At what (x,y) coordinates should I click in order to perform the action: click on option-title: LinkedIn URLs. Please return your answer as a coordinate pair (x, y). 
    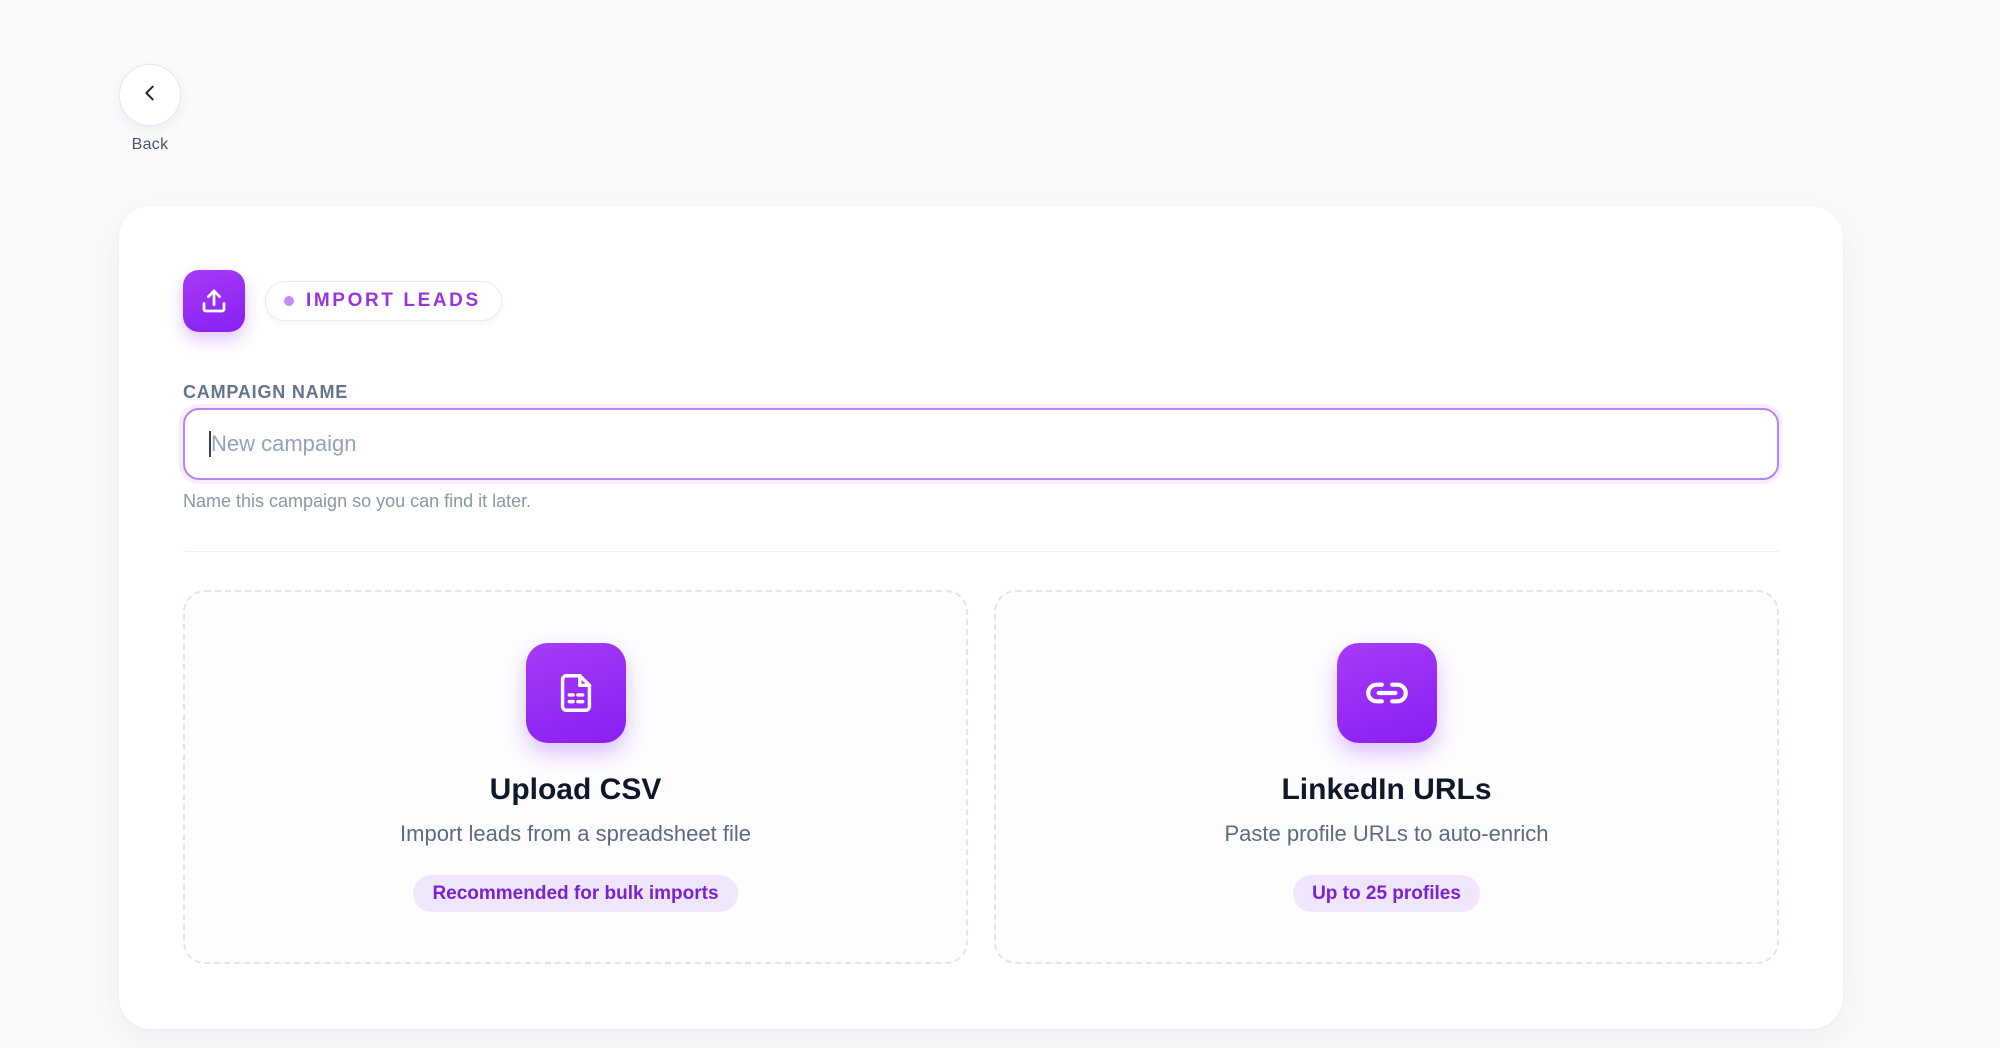
    Looking at the image, I should click on (1386, 789).